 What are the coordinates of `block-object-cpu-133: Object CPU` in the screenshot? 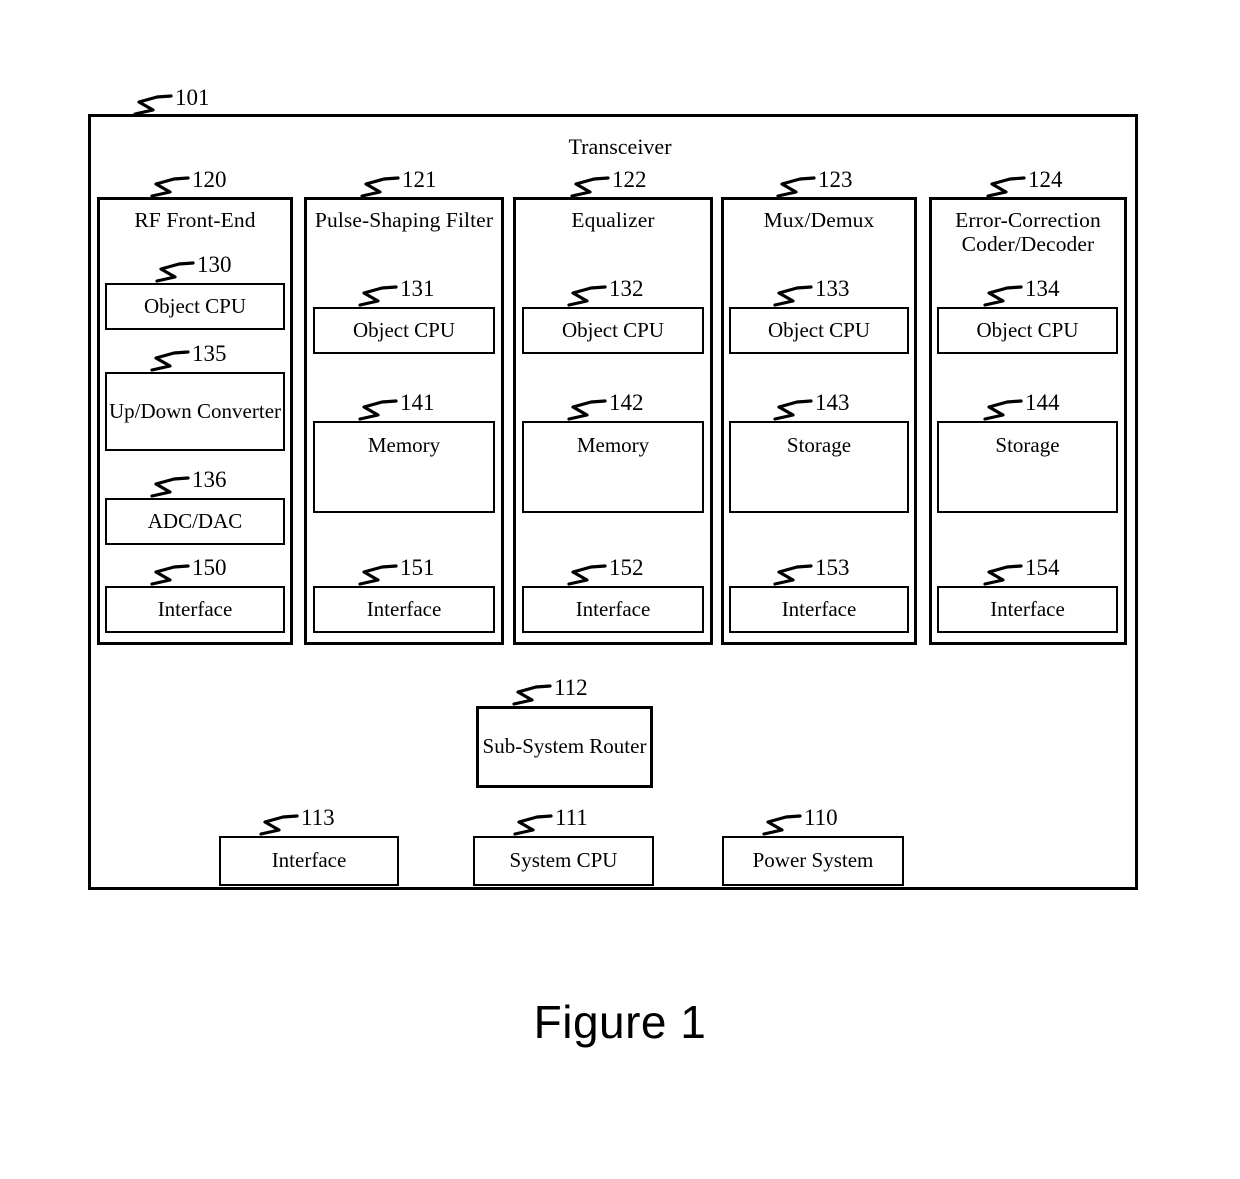 It's located at (819, 330).